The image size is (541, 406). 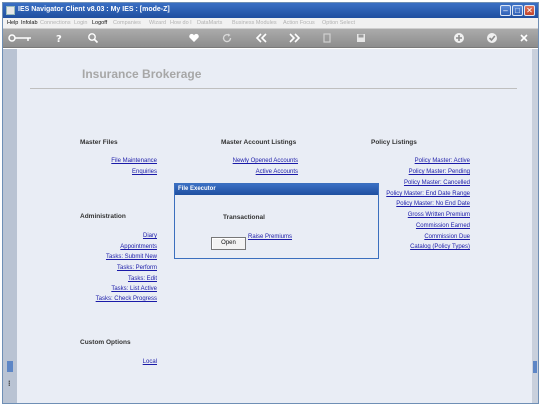 I want to click on dialog-title: File Executor, so click(x=276, y=189).